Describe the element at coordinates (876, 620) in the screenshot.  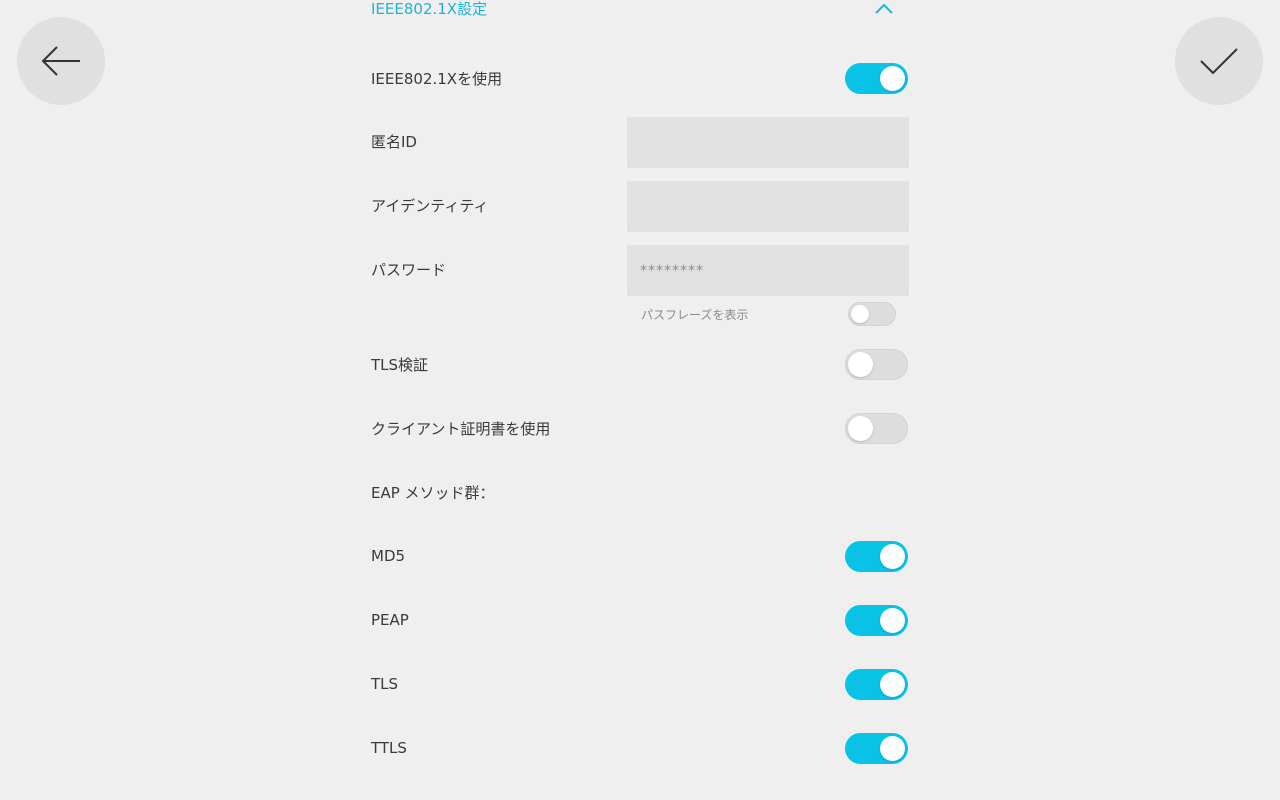
I see `eap-method-peap-toggle` at that location.